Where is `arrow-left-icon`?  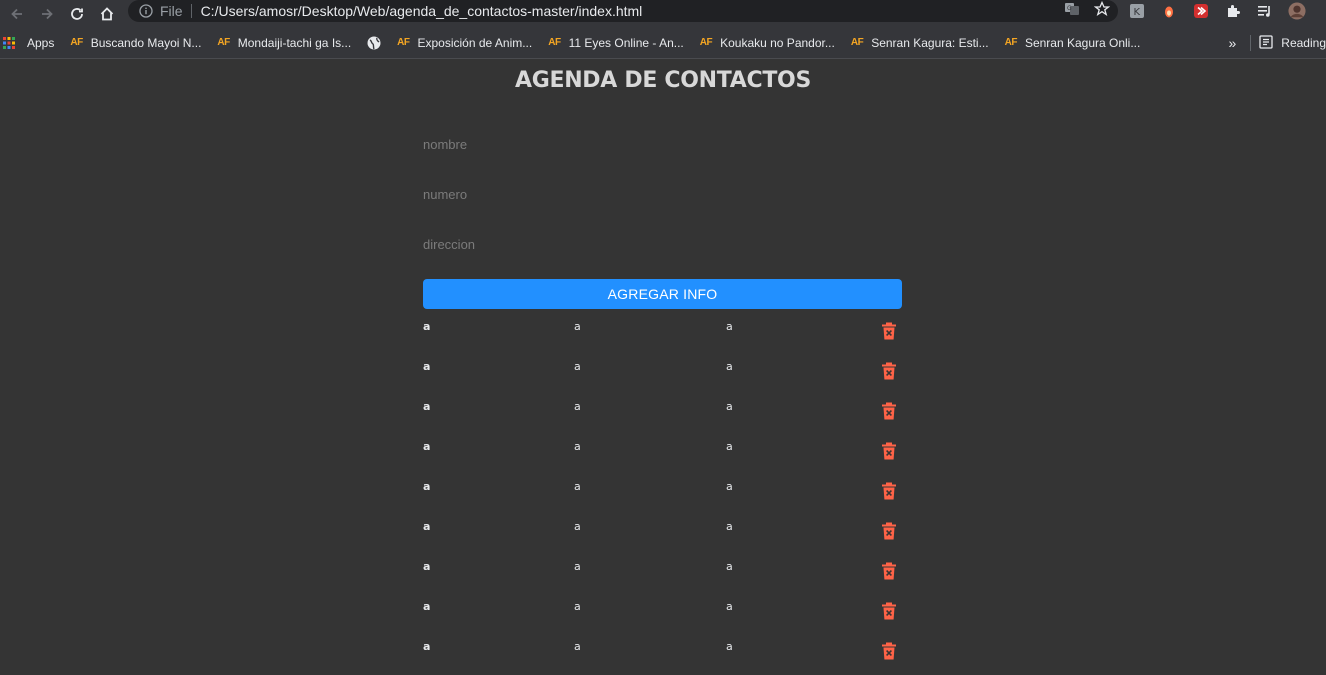
arrow-left-icon is located at coordinates (16, 13).